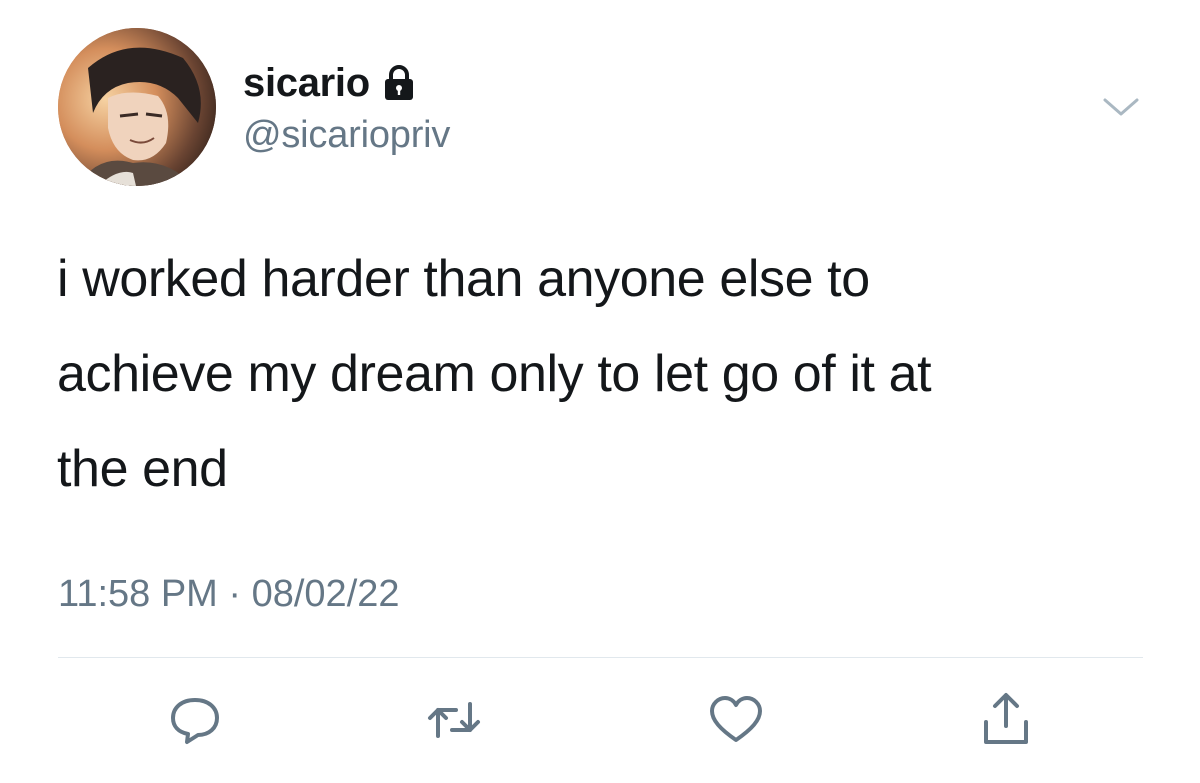 This screenshot has height=783, width=1200. I want to click on retweet-button, so click(454, 720).